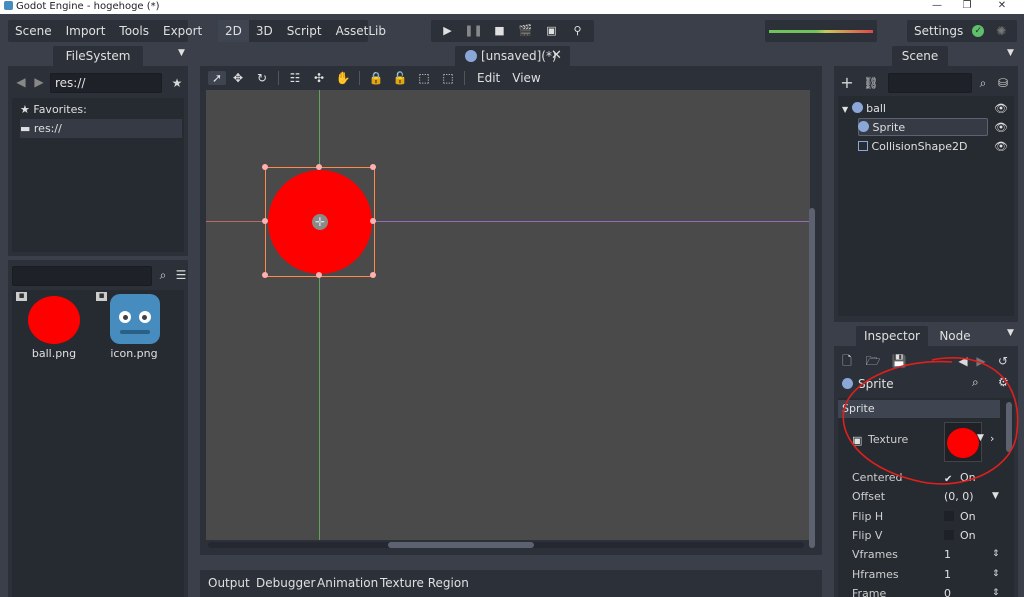 The height and width of the screenshot is (597, 1024). I want to click on godot-icon-thumbnail, so click(135, 319).